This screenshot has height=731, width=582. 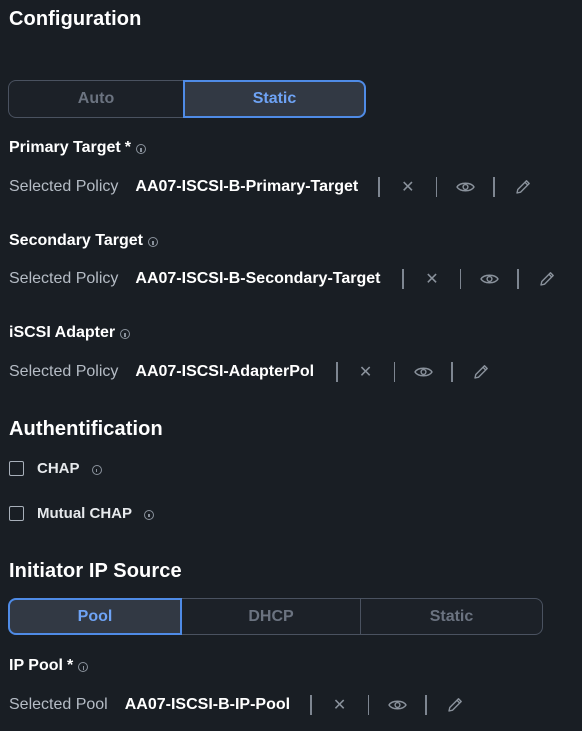 What do you see at coordinates (62, 332) in the screenshot?
I see `iscsi-adapter-label-text: iSCSI Adapter` at bounding box center [62, 332].